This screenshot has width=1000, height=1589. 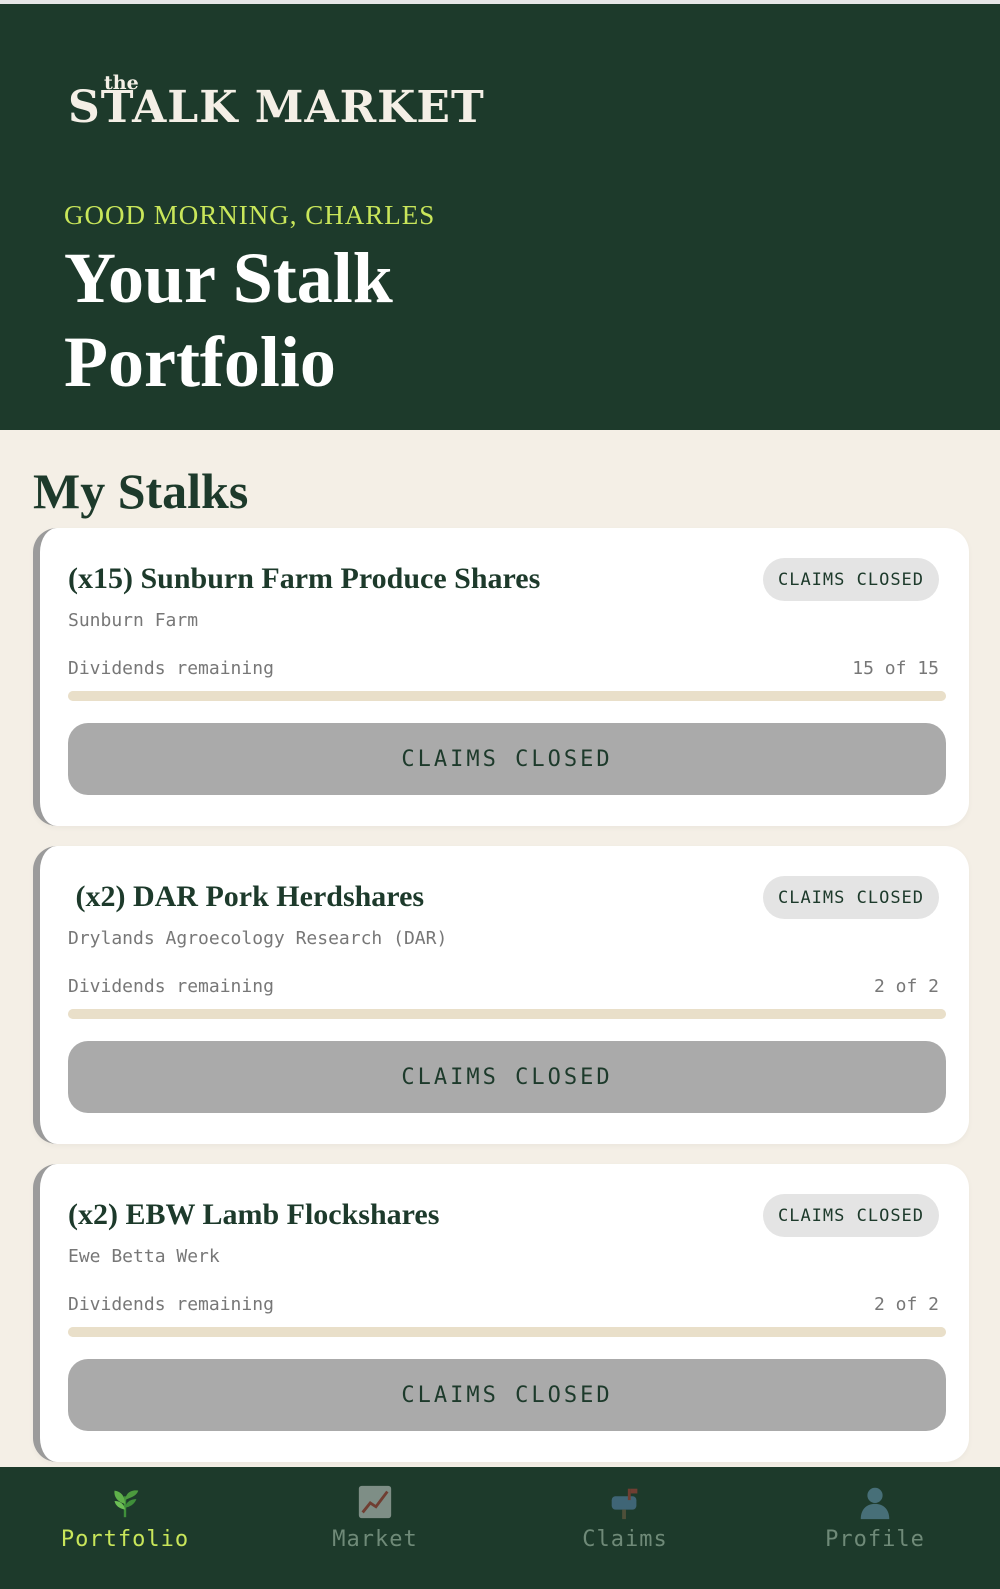 I want to click on mailbox-icon, so click(x=625, y=1506).